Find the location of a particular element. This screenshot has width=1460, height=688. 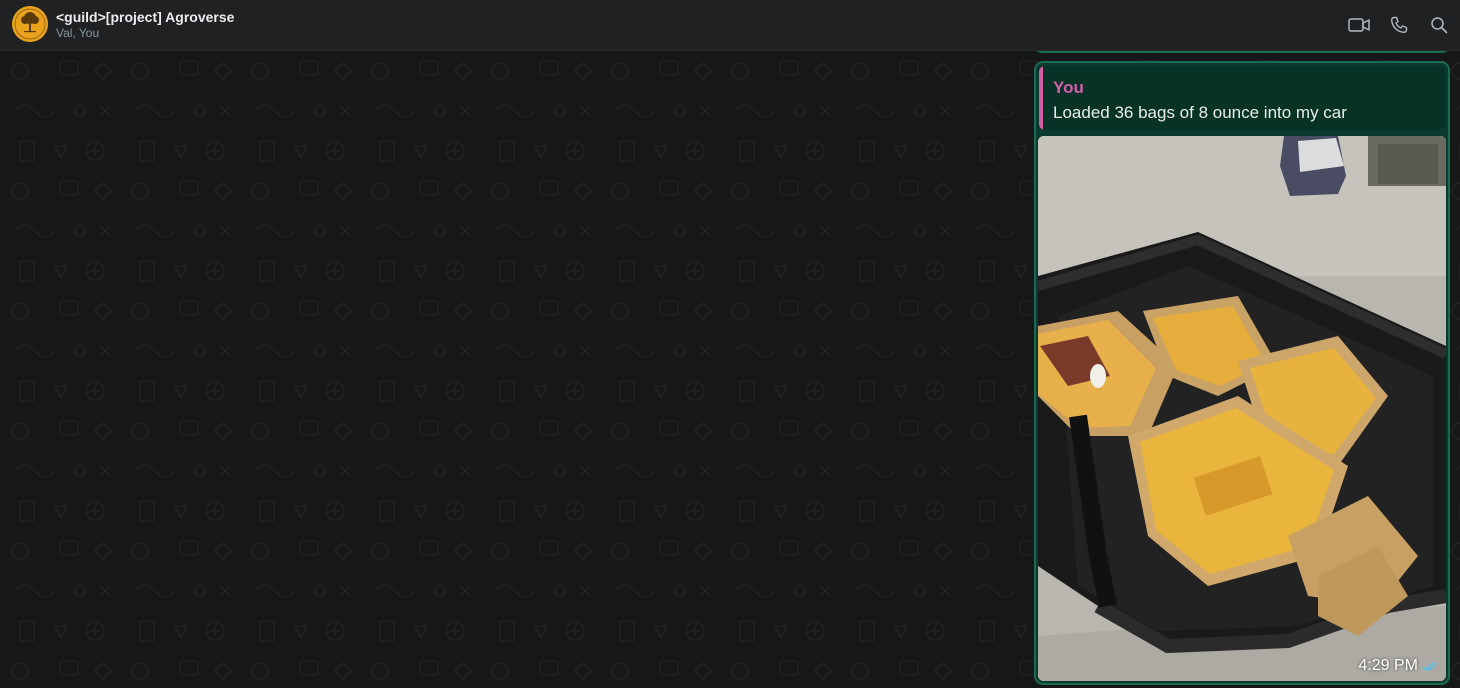

message-meta: 4:29 PM is located at coordinates (1398, 666).